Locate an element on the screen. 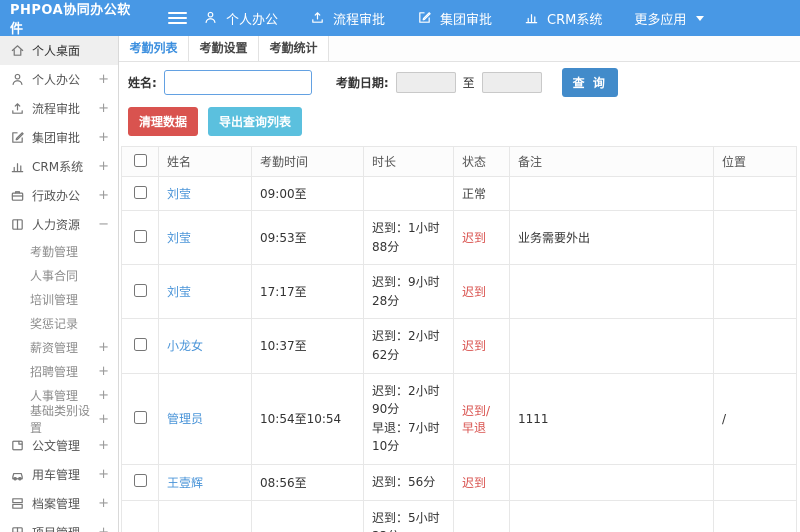 This screenshot has width=800, height=532. sidebar-subitem-招聘管理: 招聘管理 + is located at coordinates (59, 371).